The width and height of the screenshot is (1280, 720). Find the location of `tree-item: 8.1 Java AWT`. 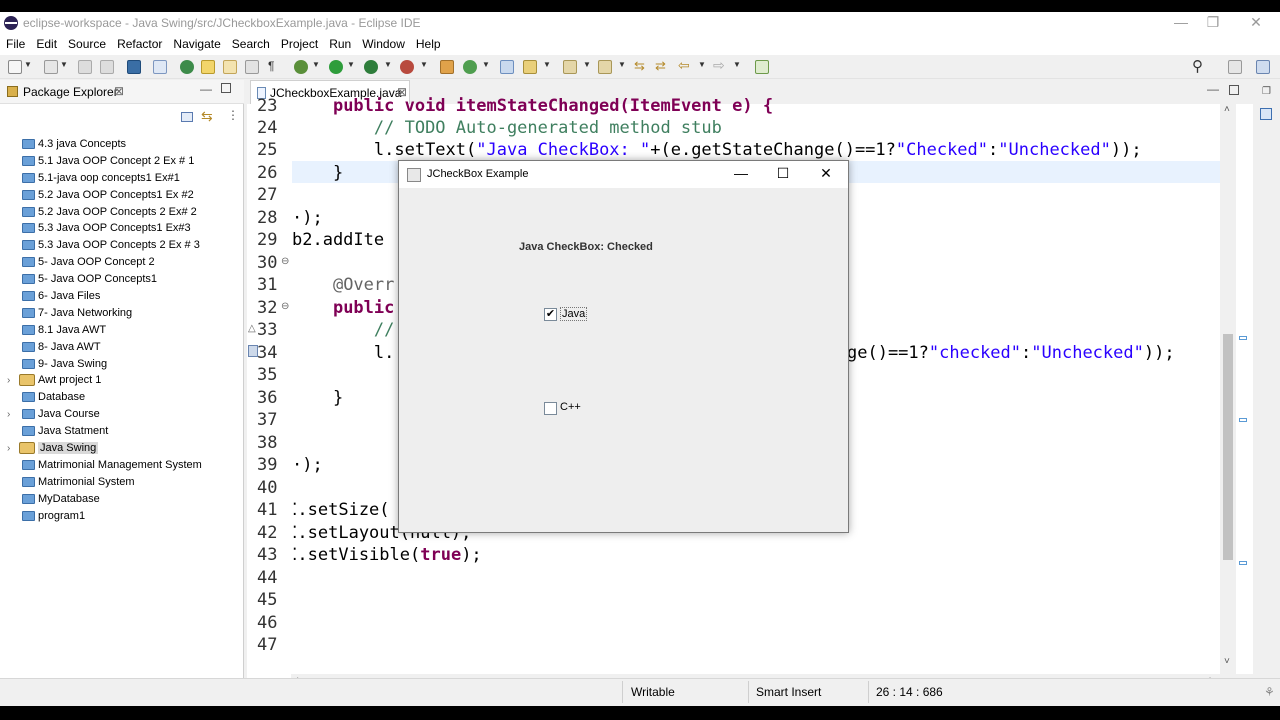

tree-item: 8.1 Java AWT is located at coordinates (122, 330).